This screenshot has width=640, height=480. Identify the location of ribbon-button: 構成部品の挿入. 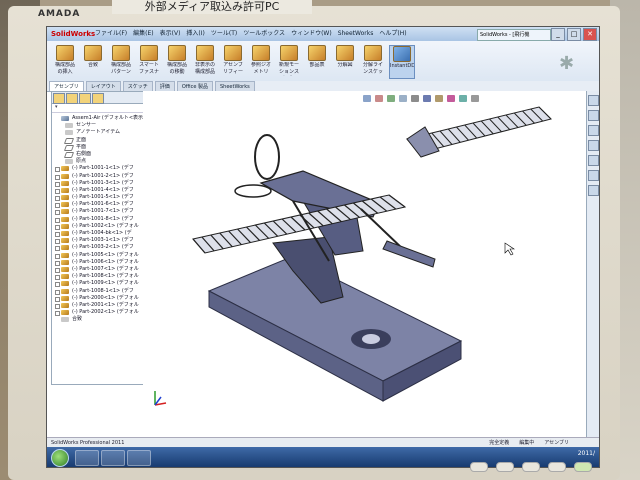
(65, 61).